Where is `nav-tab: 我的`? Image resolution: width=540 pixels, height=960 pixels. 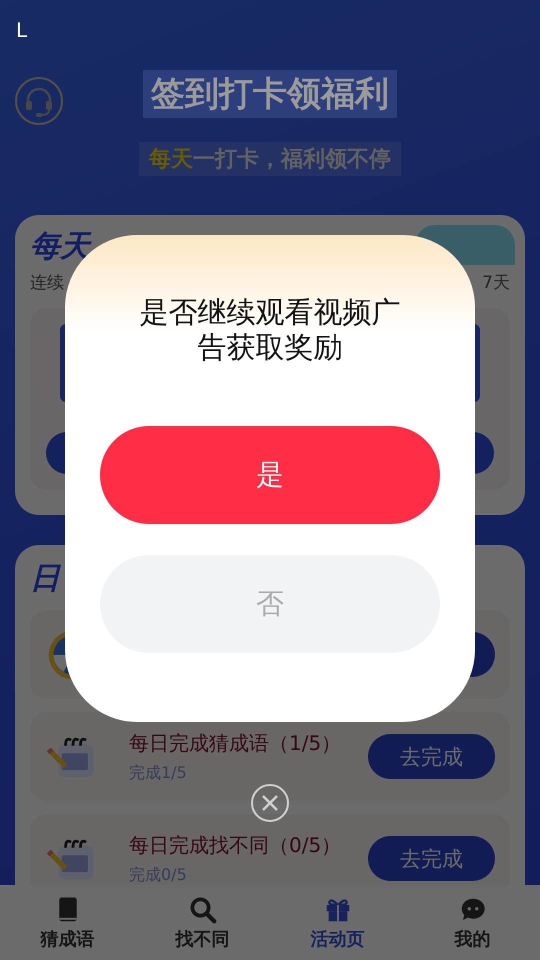 nav-tab: 我的 is located at coordinates (472, 922).